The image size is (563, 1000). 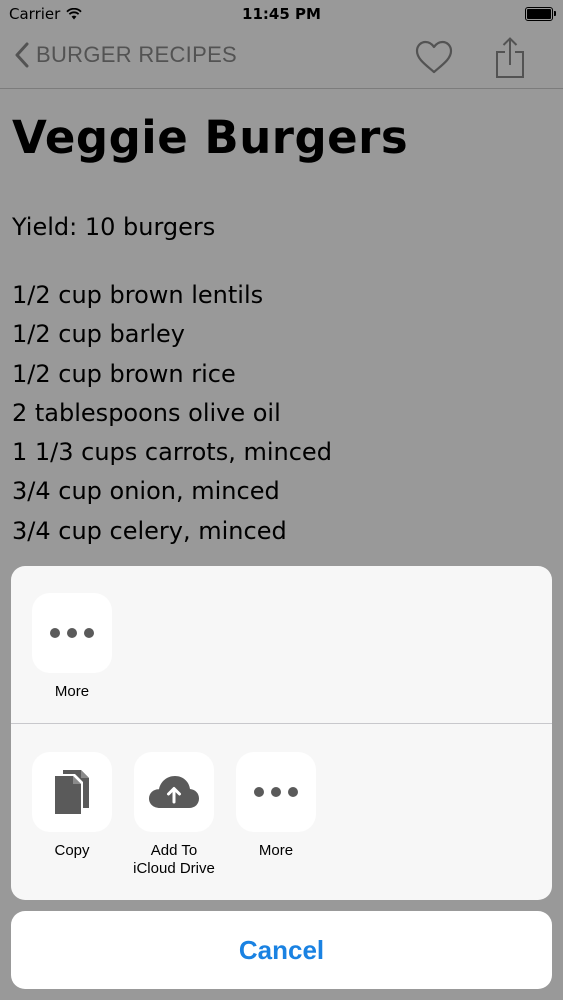 I want to click on more-apps-tile, so click(x=72, y=633).